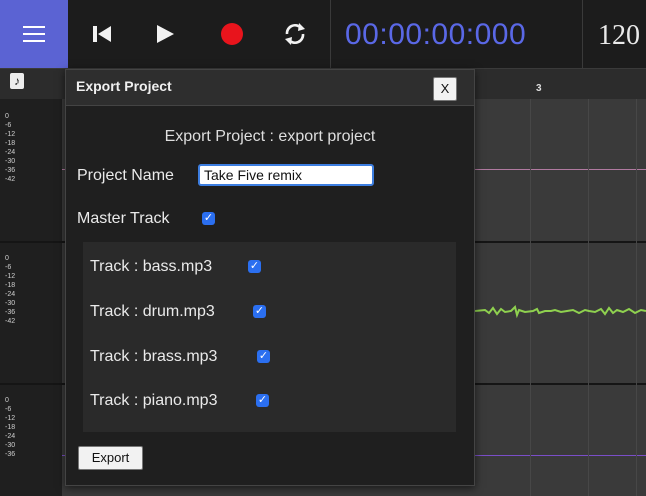 The height and width of the screenshot is (496, 646). Describe the element at coordinates (539, 88) in the screenshot. I see `ruler-marker: 3` at that location.